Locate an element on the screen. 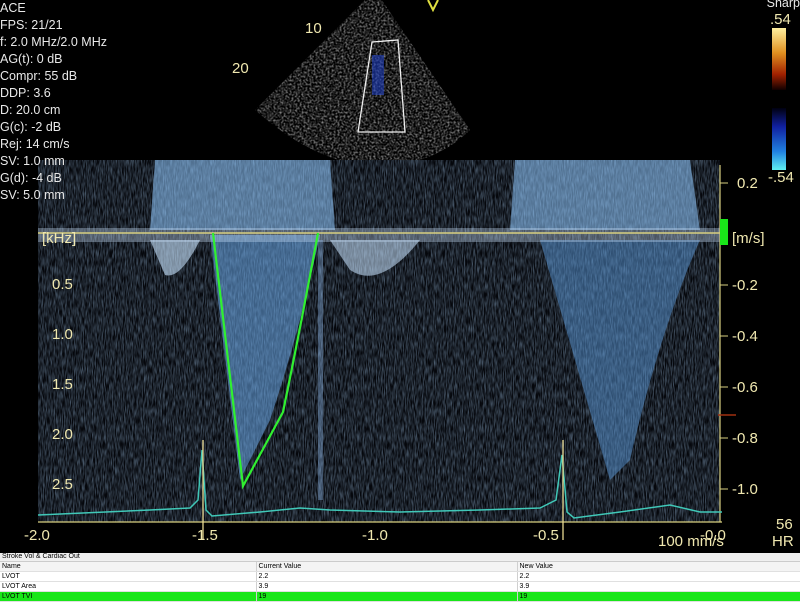  sector-marker-icon is located at coordinates (433, 6).